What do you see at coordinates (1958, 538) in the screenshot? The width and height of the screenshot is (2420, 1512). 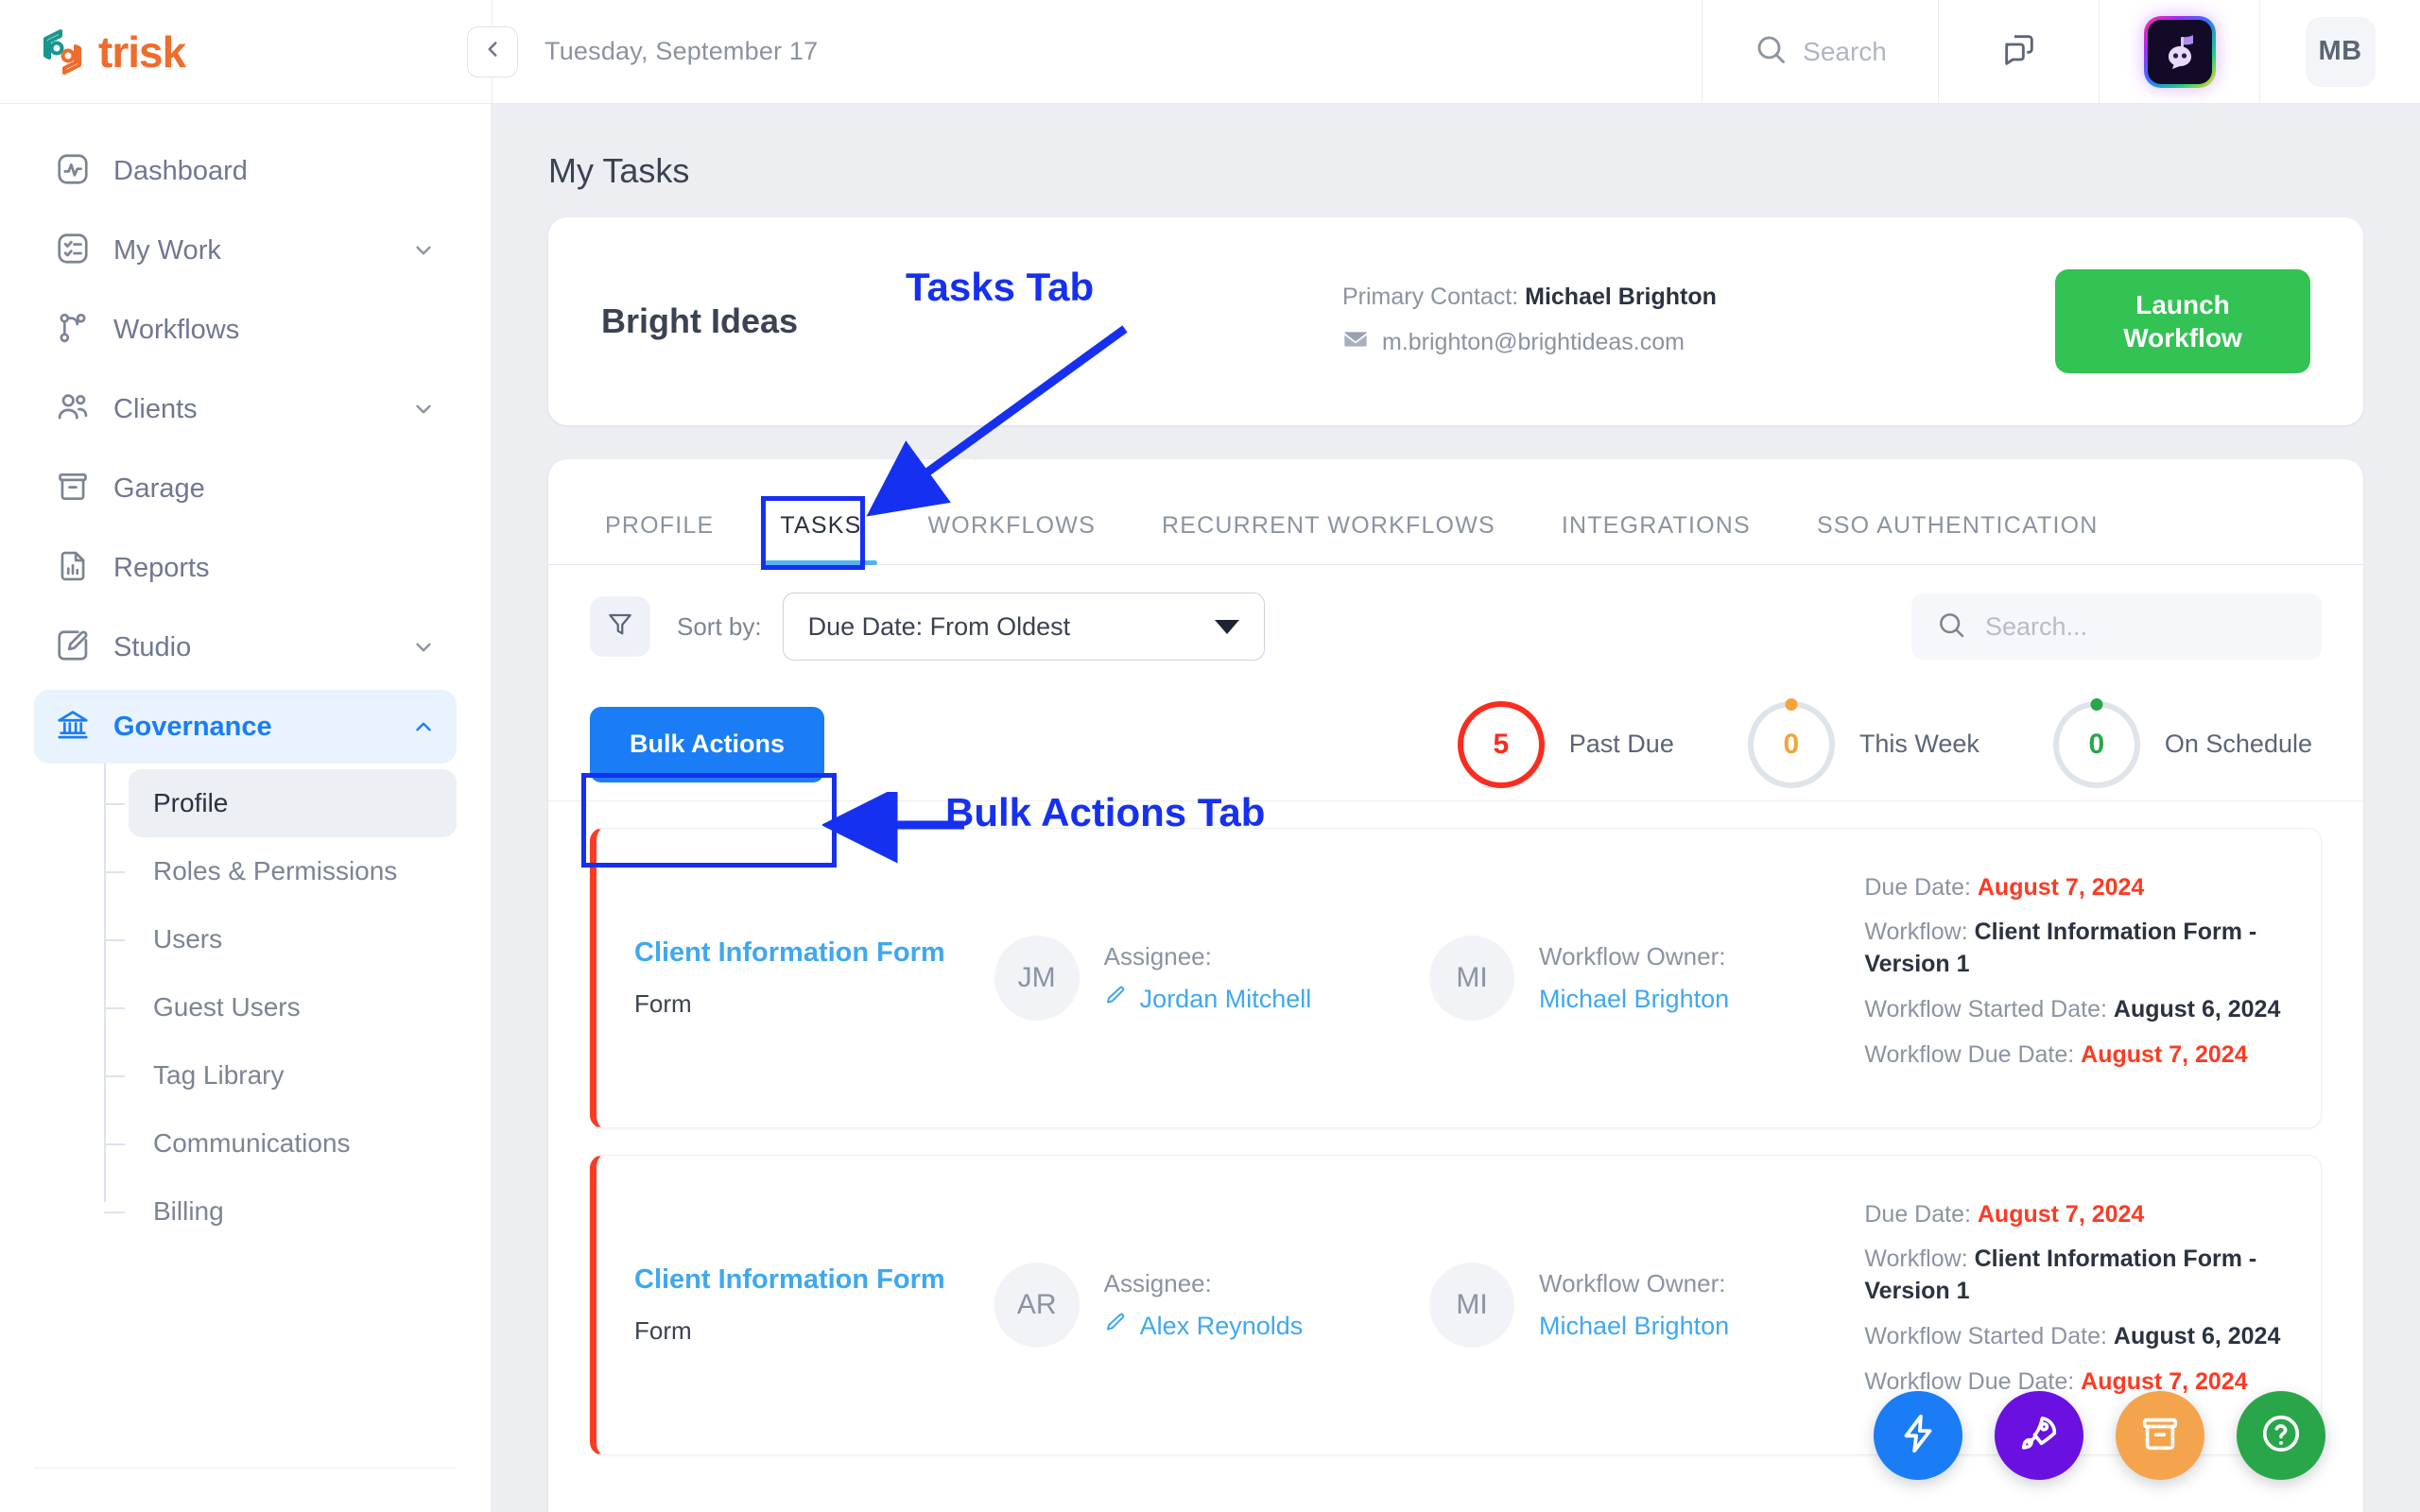 I see `tab-sso-authentication: SSO AUTHENTICATION` at bounding box center [1958, 538].